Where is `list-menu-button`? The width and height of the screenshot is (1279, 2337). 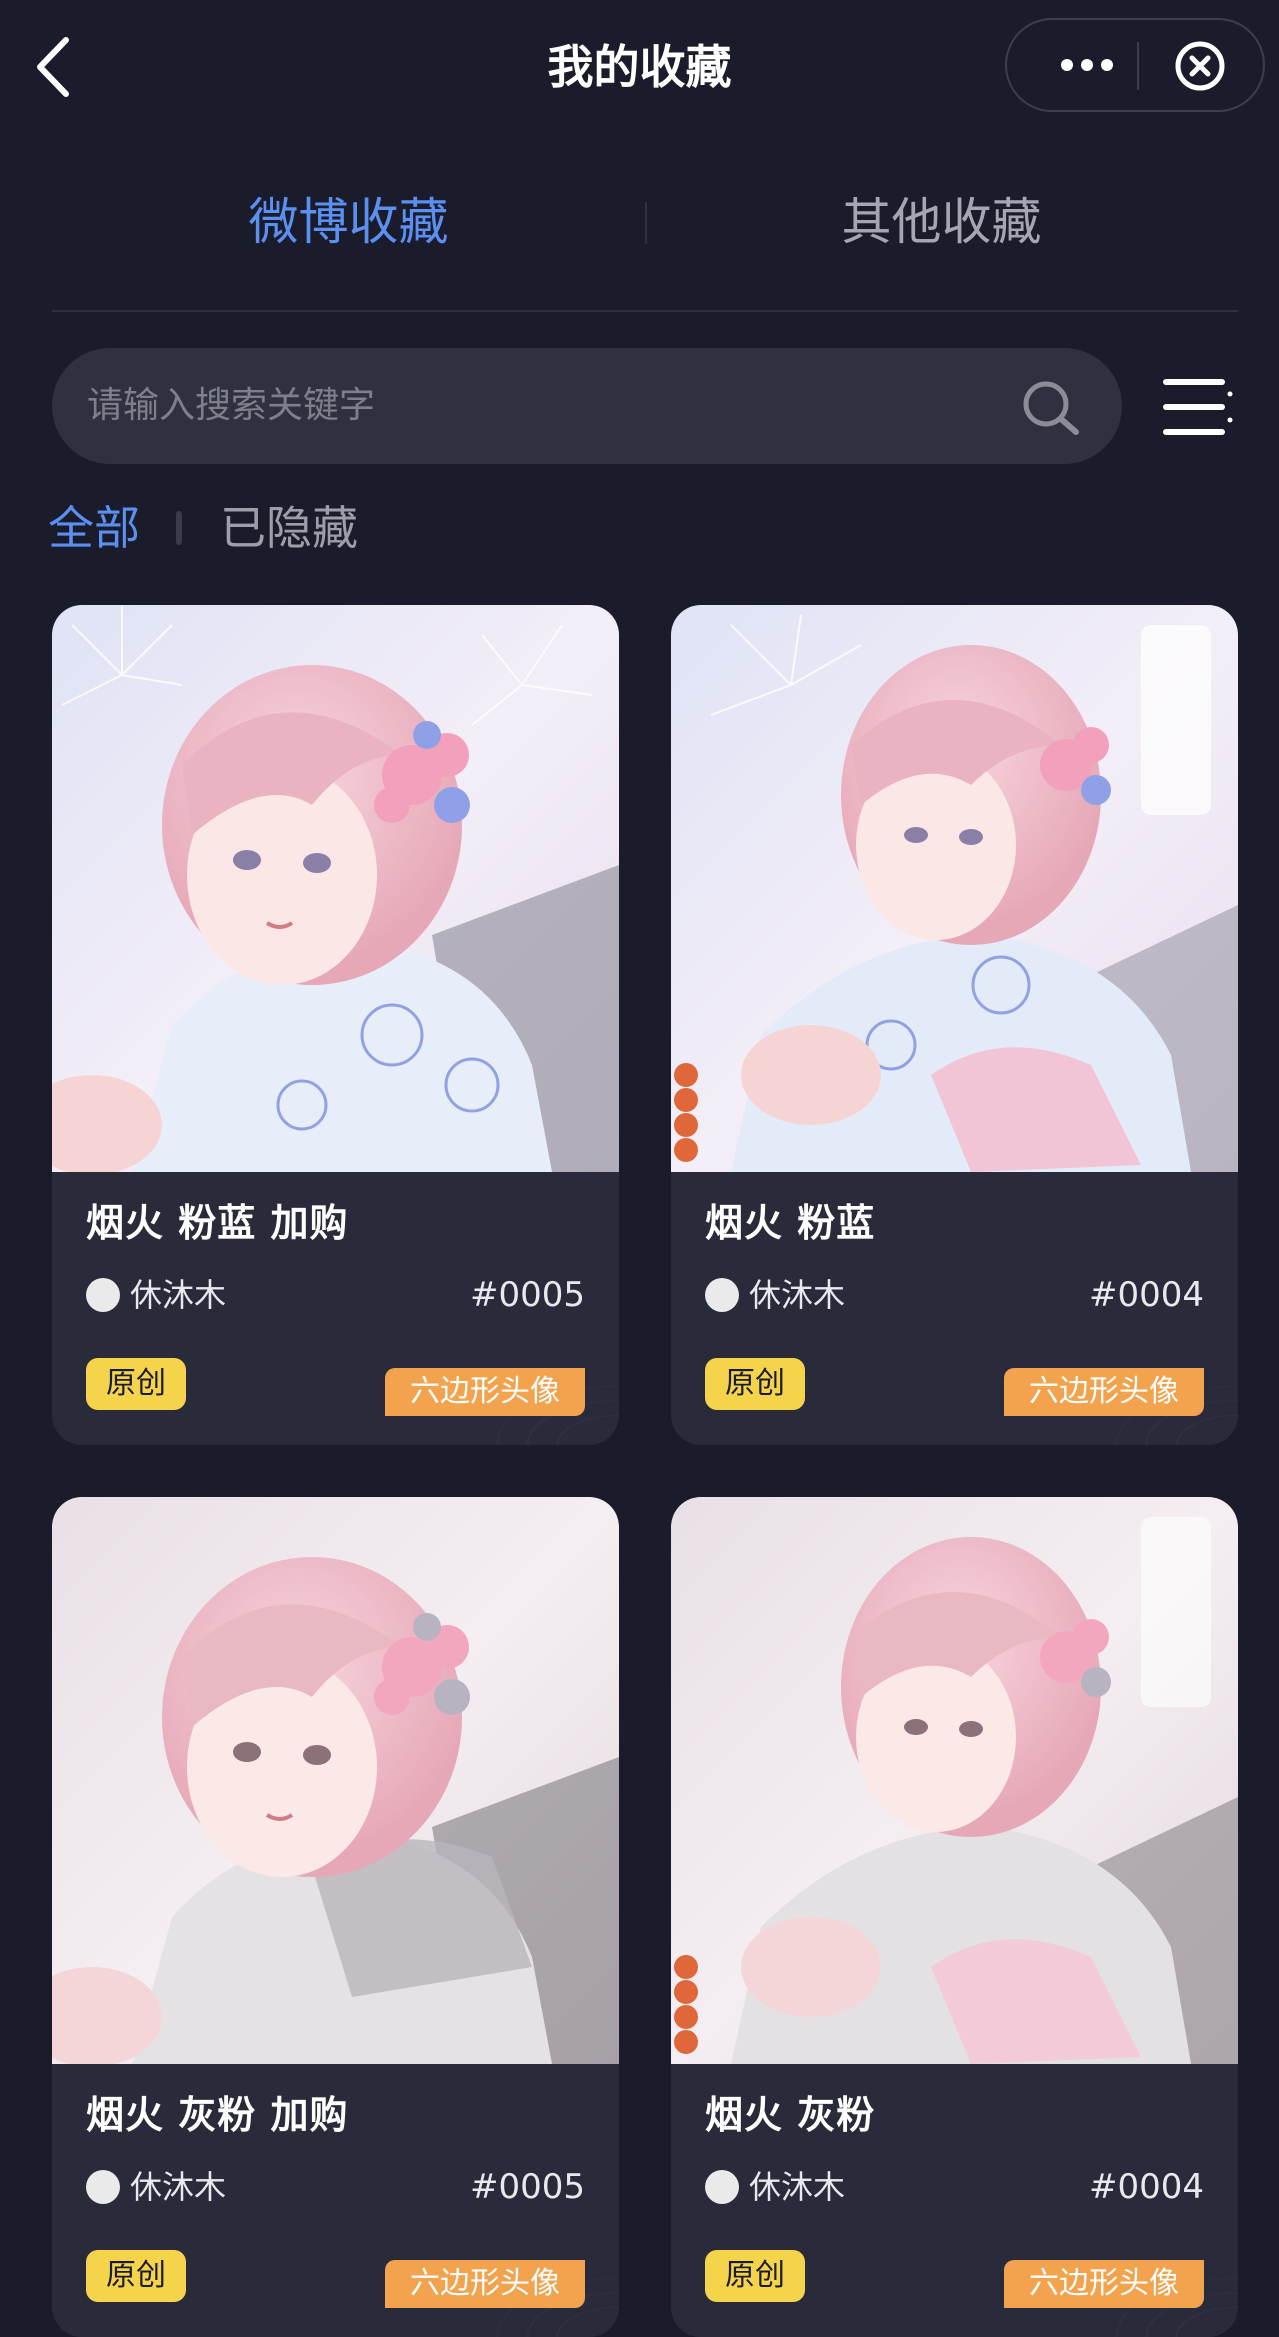 list-menu-button is located at coordinates (1197, 407).